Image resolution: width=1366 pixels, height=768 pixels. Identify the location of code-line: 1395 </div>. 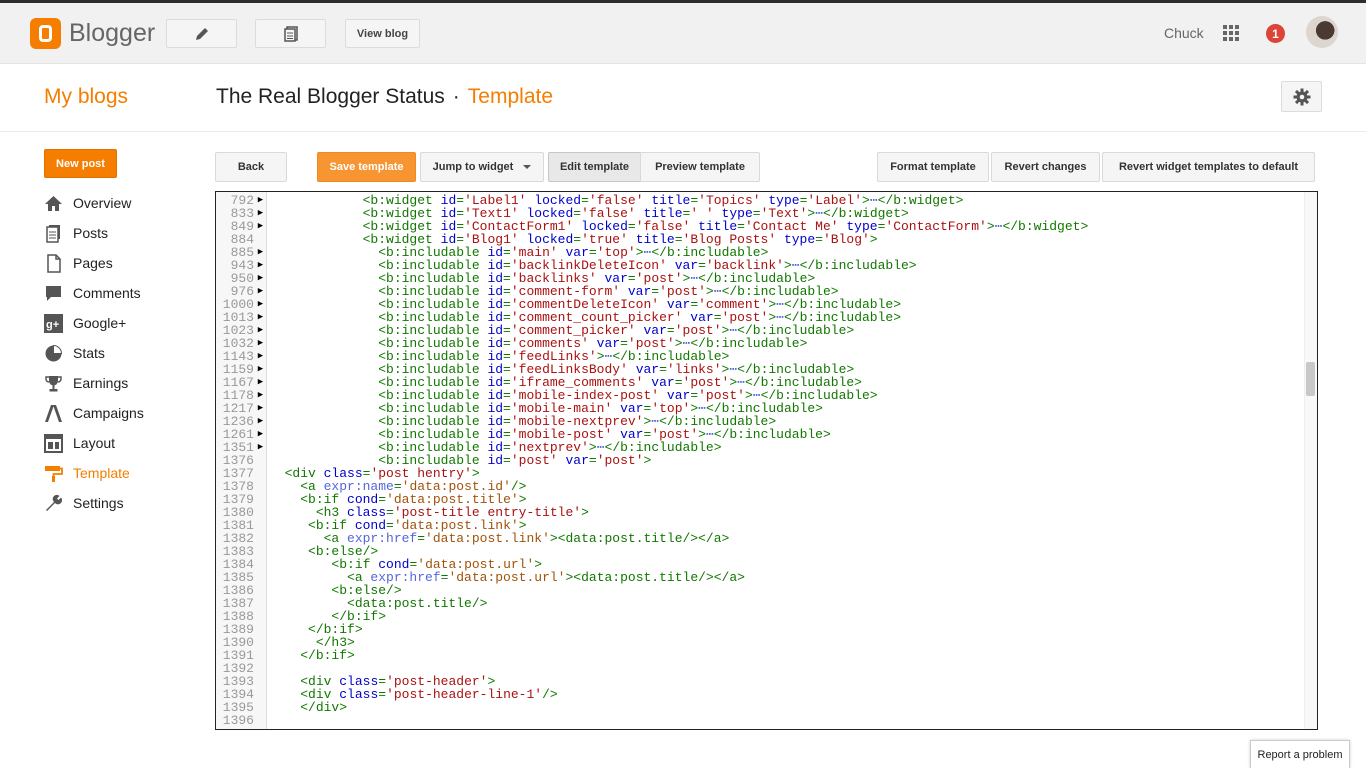
(760, 707).